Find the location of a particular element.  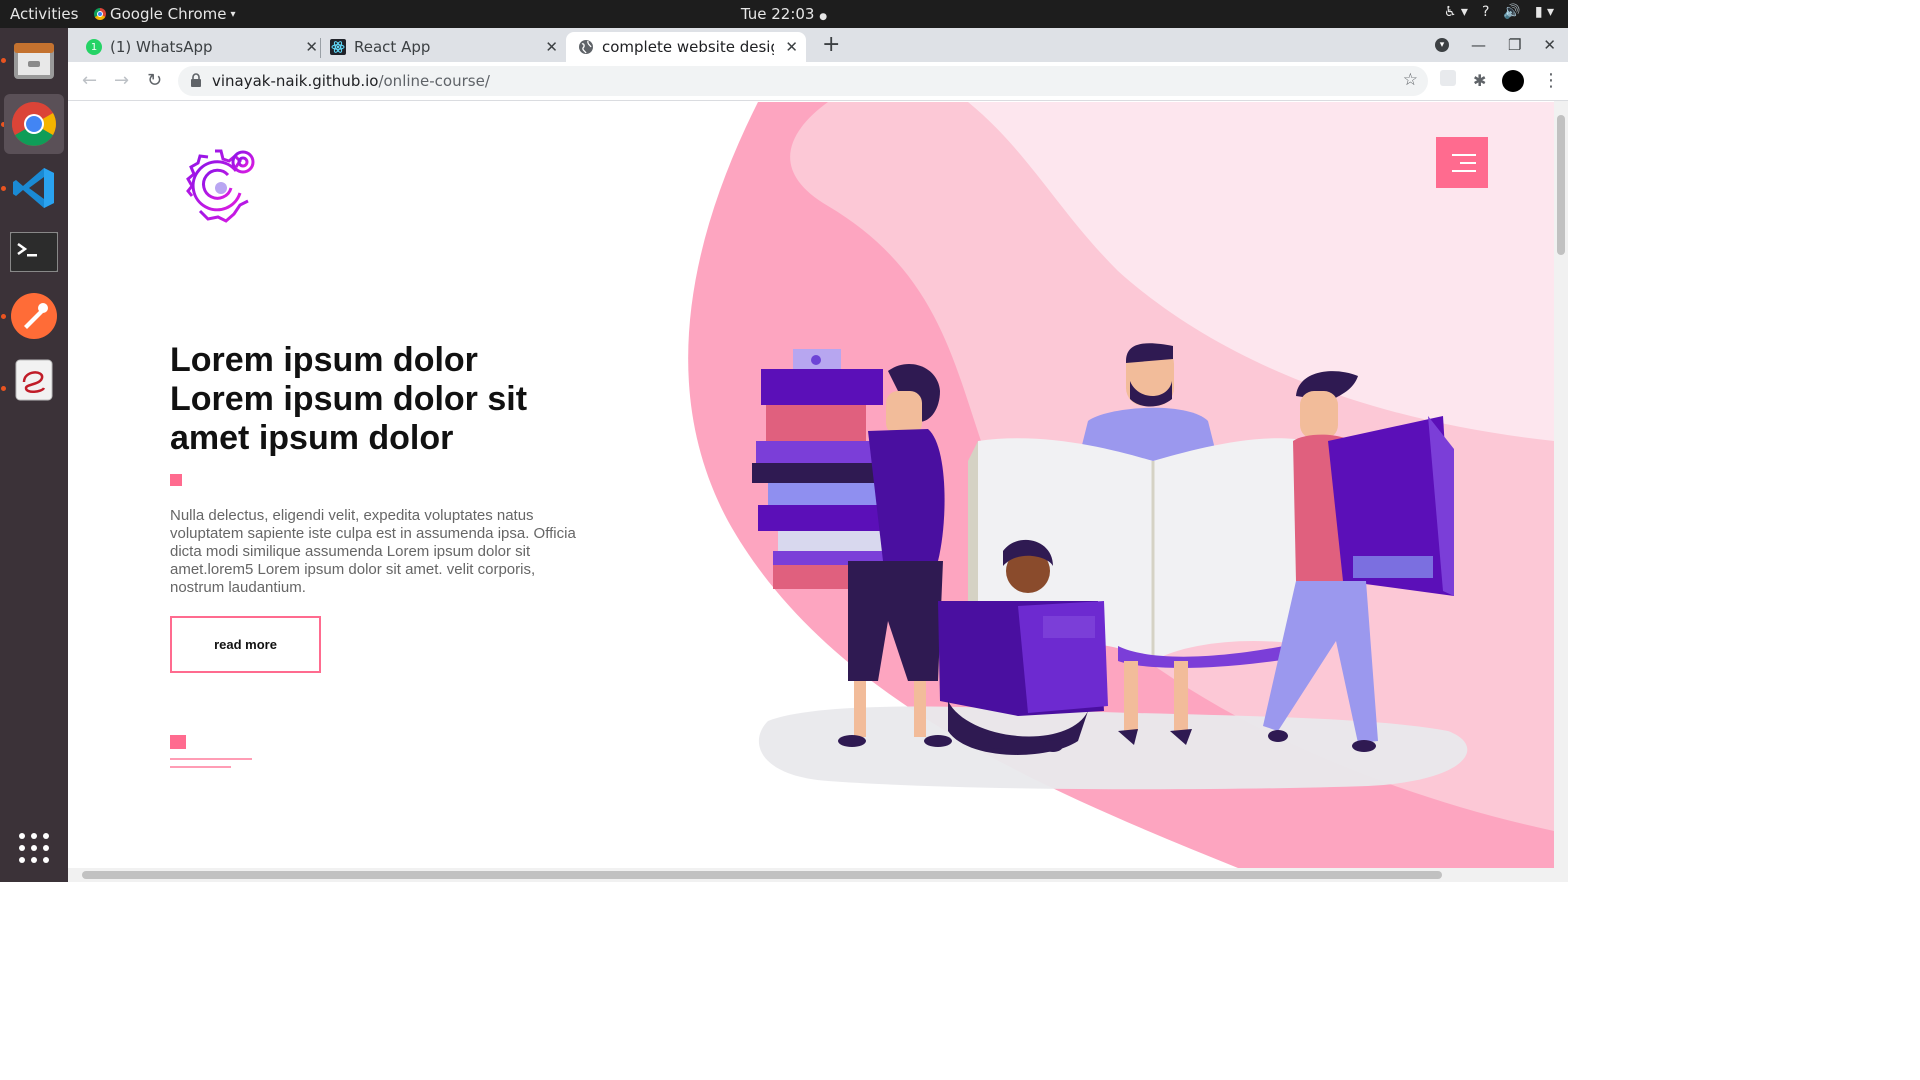

chrome-launcher is located at coordinates (34, 124).